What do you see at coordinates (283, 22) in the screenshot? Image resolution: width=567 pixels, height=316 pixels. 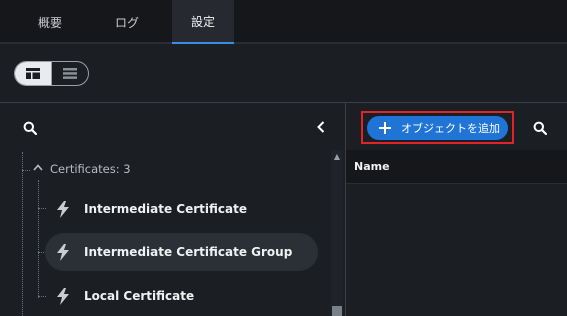 I see `tab-bar: 概要 ログ 設定` at bounding box center [283, 22].